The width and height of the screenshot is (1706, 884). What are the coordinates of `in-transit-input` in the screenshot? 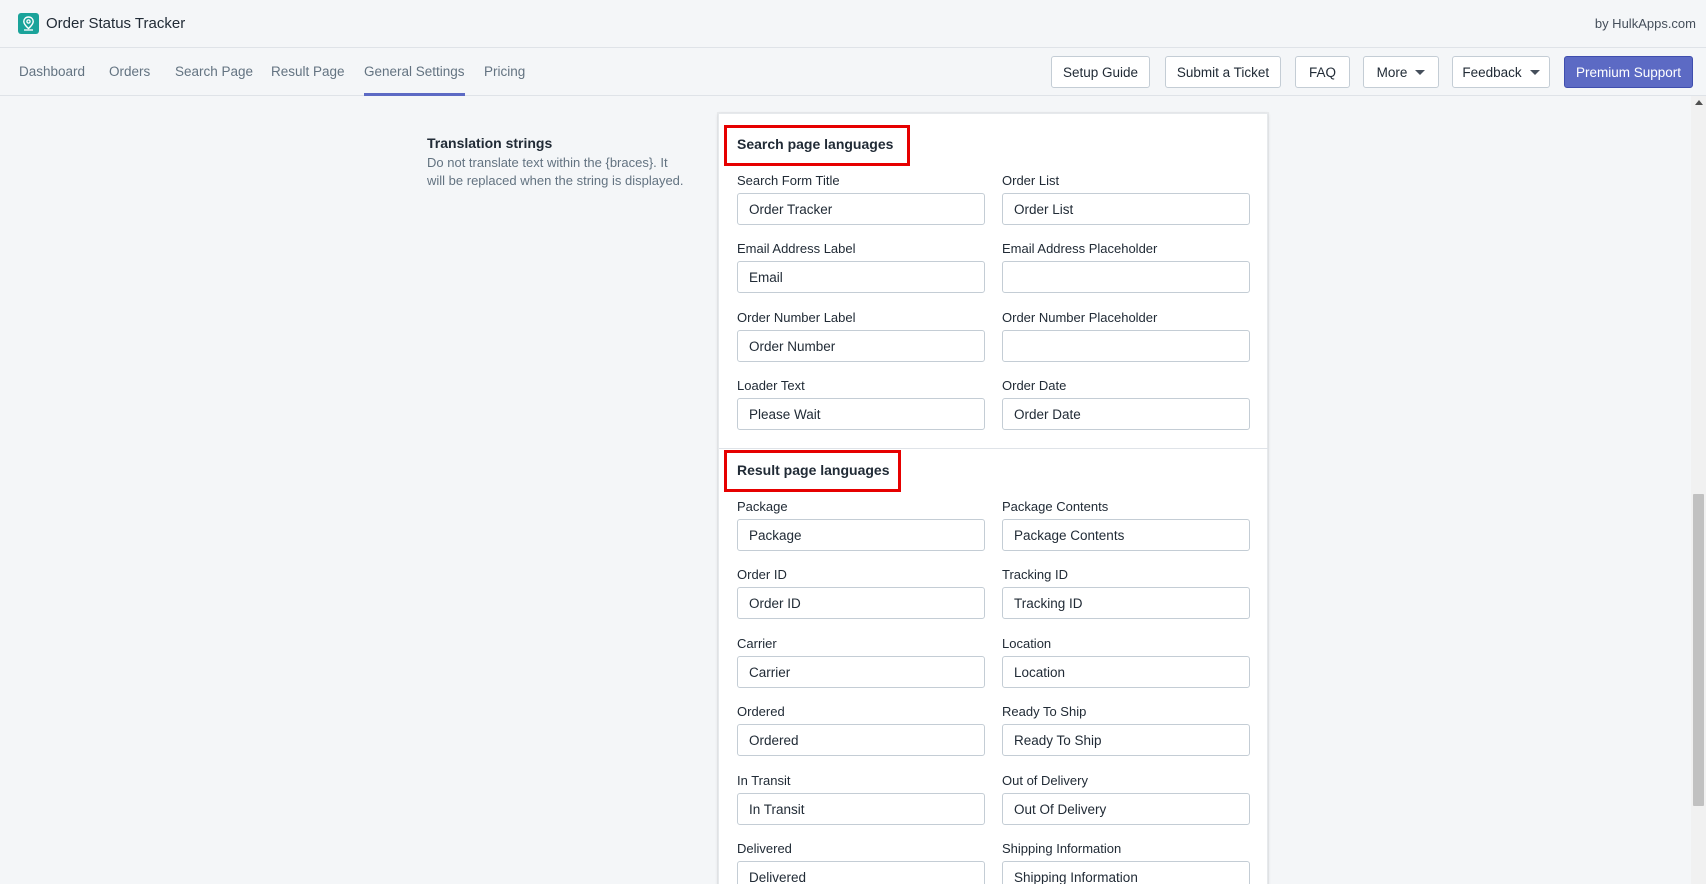 It's located at (861, 809).